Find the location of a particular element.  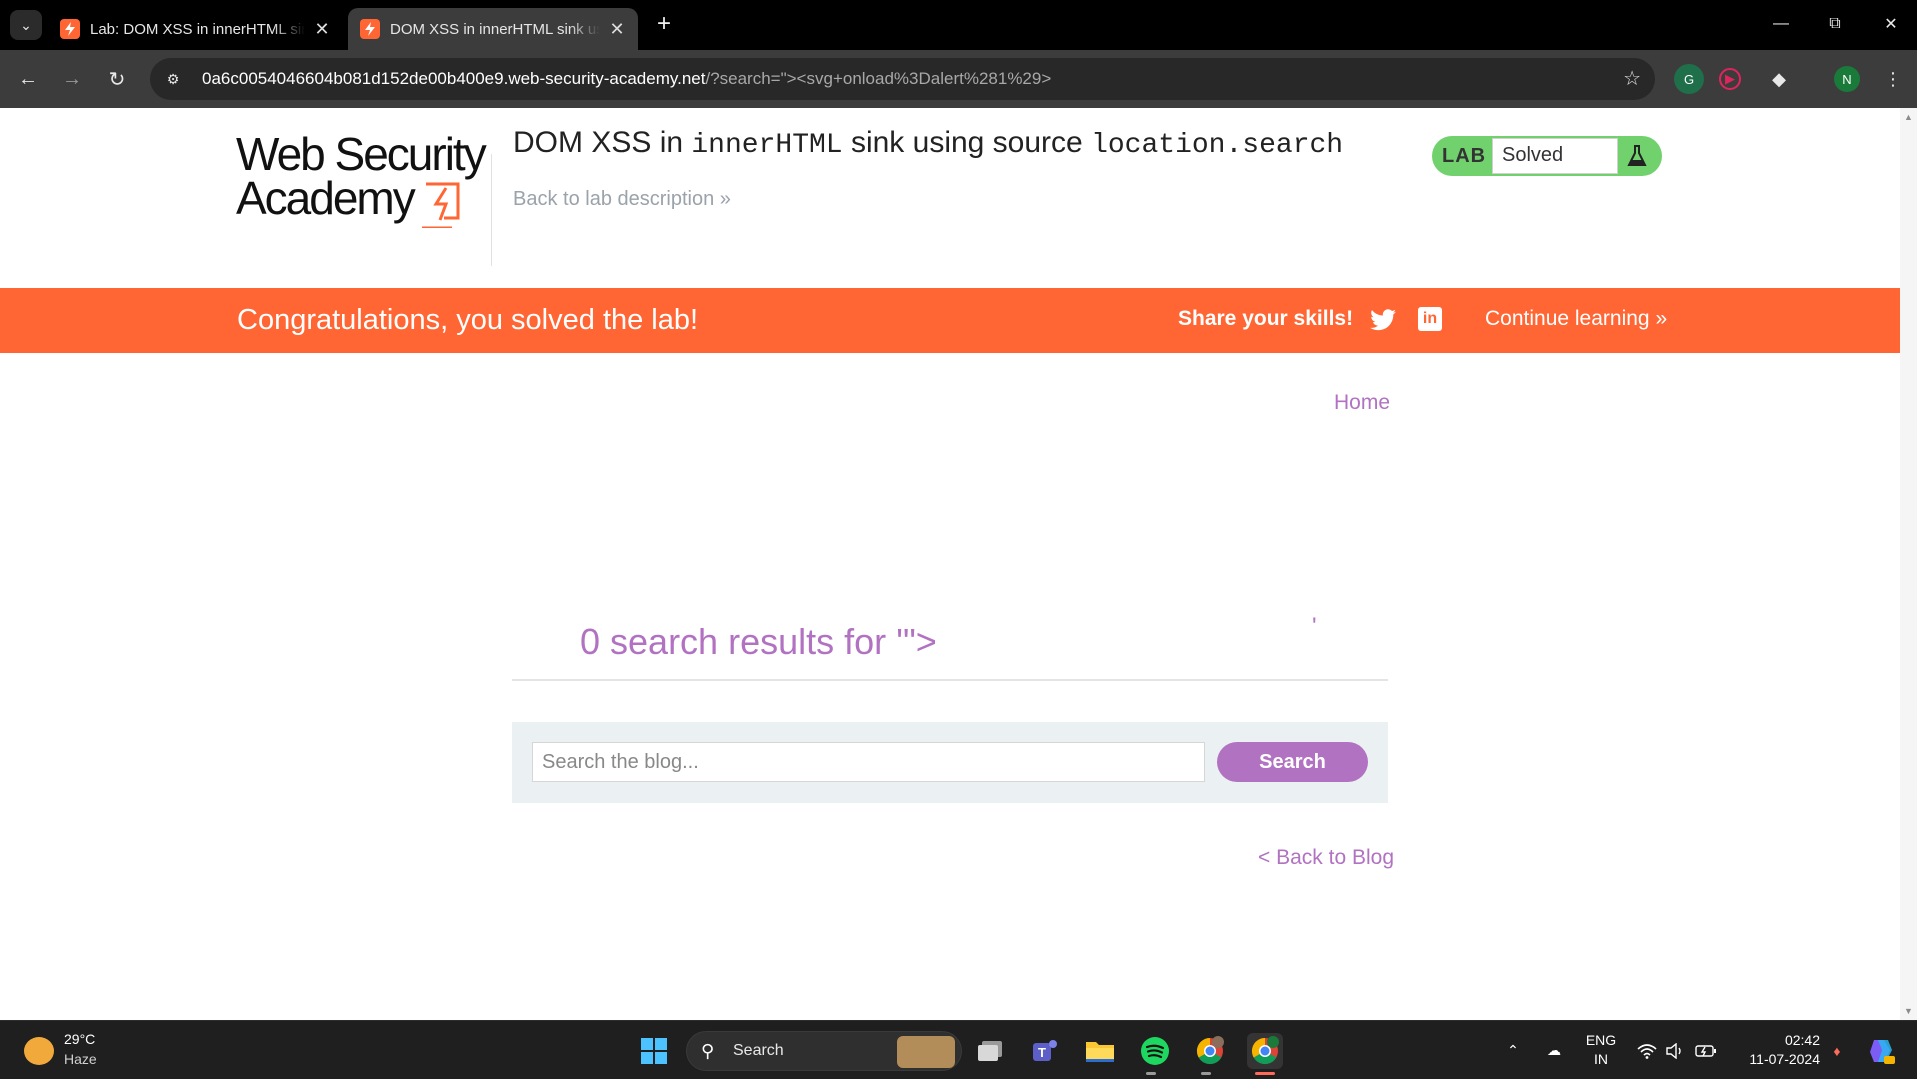

taskbar-search-box: ⚲ Search is located at coordinates (824, 1051).